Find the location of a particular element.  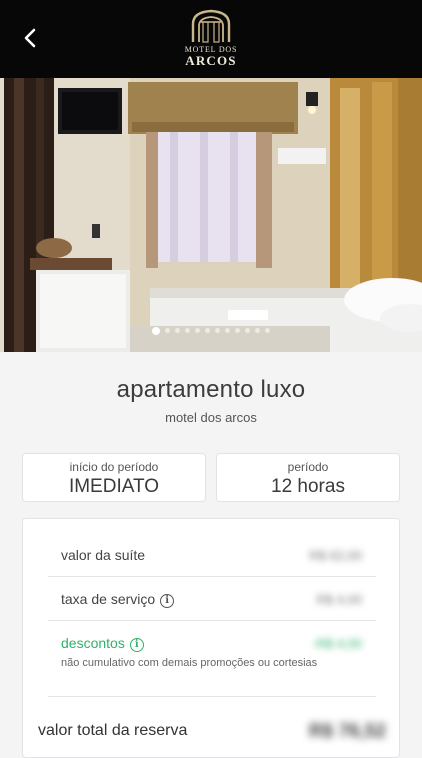

motel-name: motel dos arcos is located at coordinates (211, 417).